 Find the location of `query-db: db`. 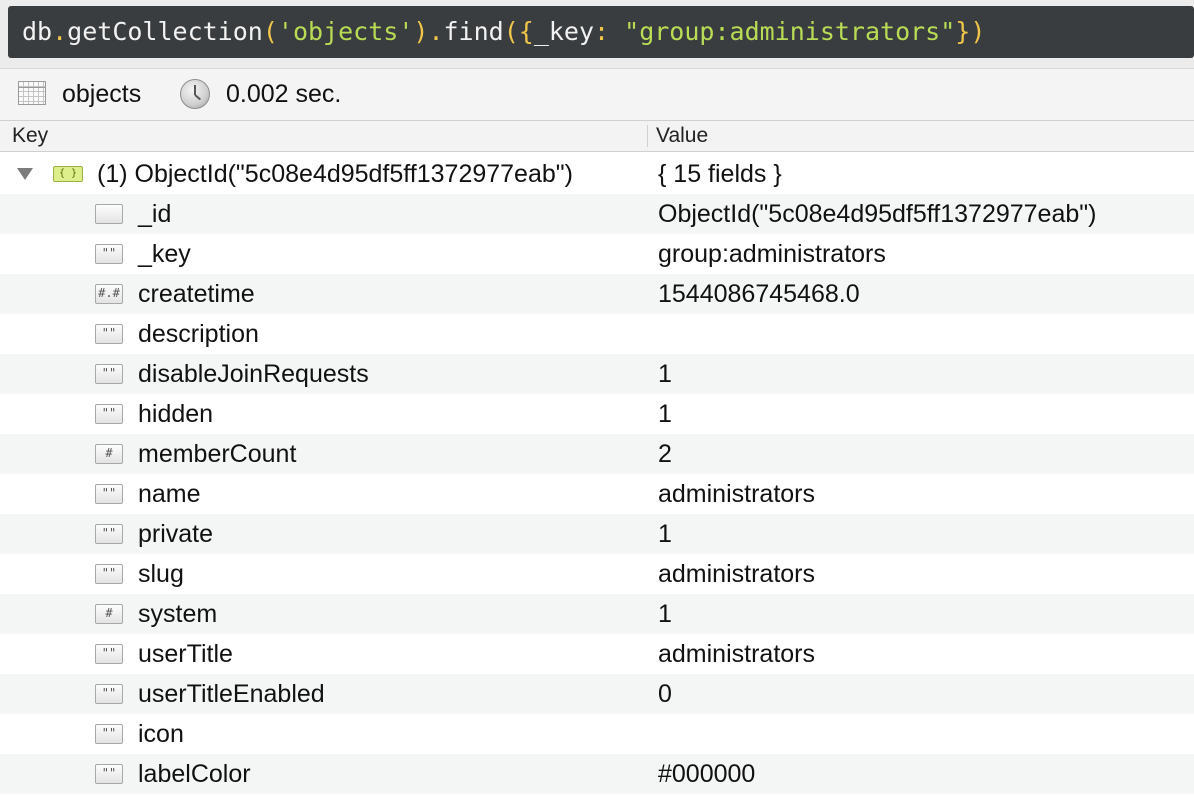

query-db: db is located at coordinates (37, 31).